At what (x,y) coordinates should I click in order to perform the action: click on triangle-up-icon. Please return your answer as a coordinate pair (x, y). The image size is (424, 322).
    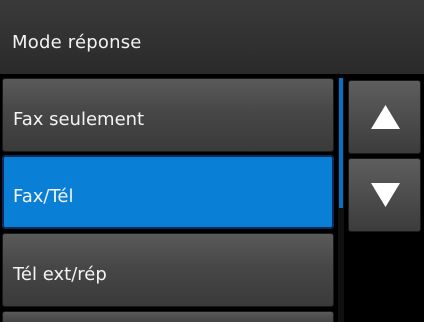
    Looking at the image, I should click on (385, 117).